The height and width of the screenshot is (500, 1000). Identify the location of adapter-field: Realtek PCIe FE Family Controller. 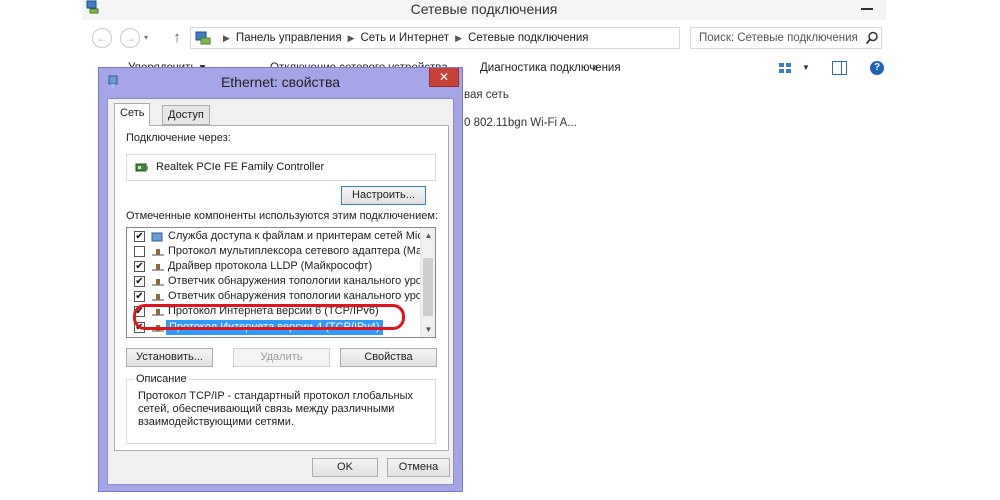
(281, 167).